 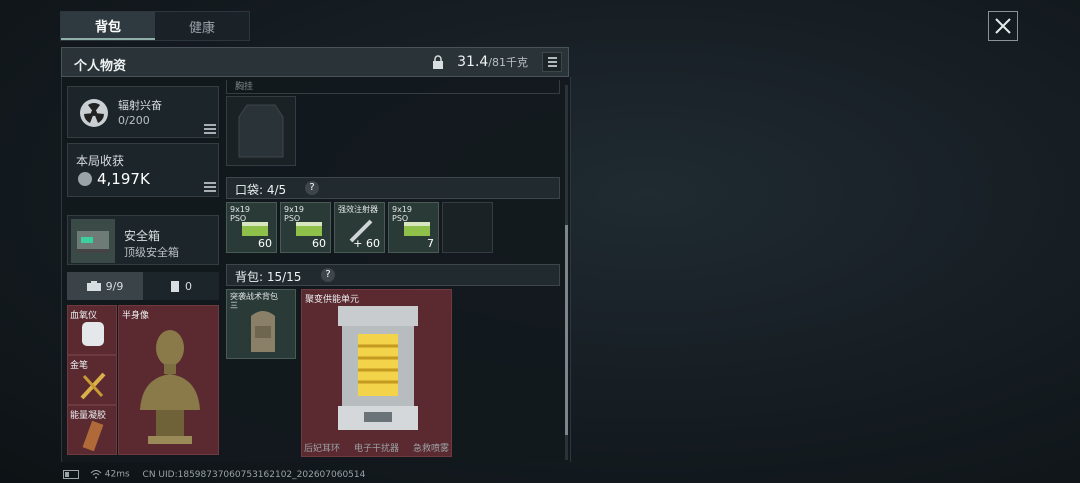 What do you see at coordinates (366, 243) in the screenshot?
I see `item-count: + 60` at bounding box center [366, 243].